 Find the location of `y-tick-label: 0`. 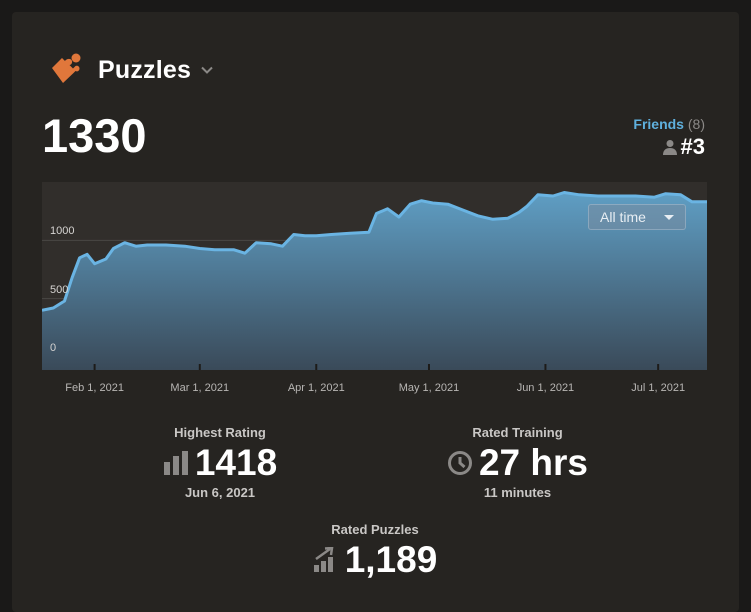

y-tick-label: 0 is located at coordinates (53, 348).